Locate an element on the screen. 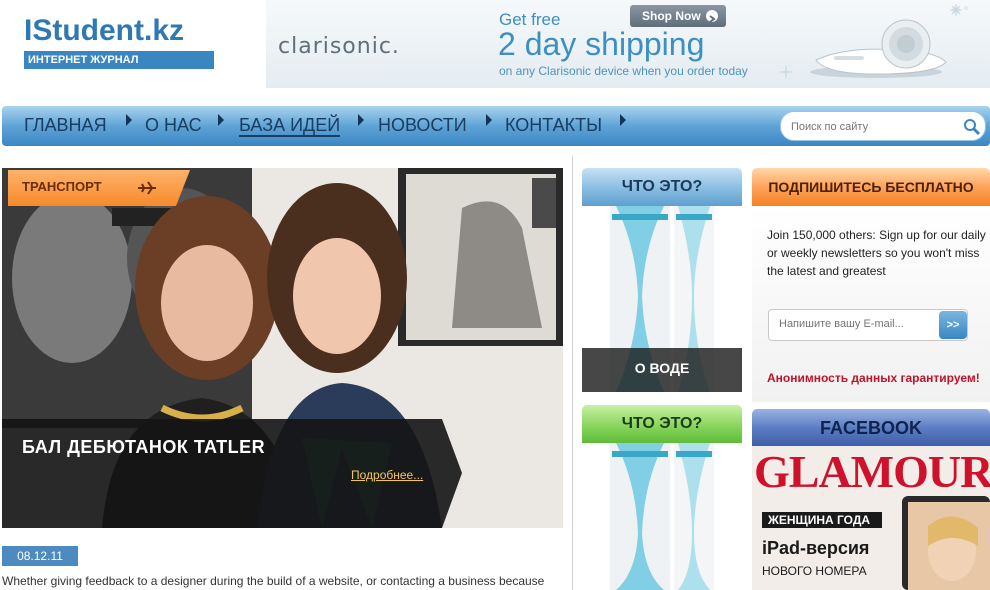 The height and width of the screenshot is (590, 990). magazine-name: GLAMOUR is located at coordinates (872, 471).